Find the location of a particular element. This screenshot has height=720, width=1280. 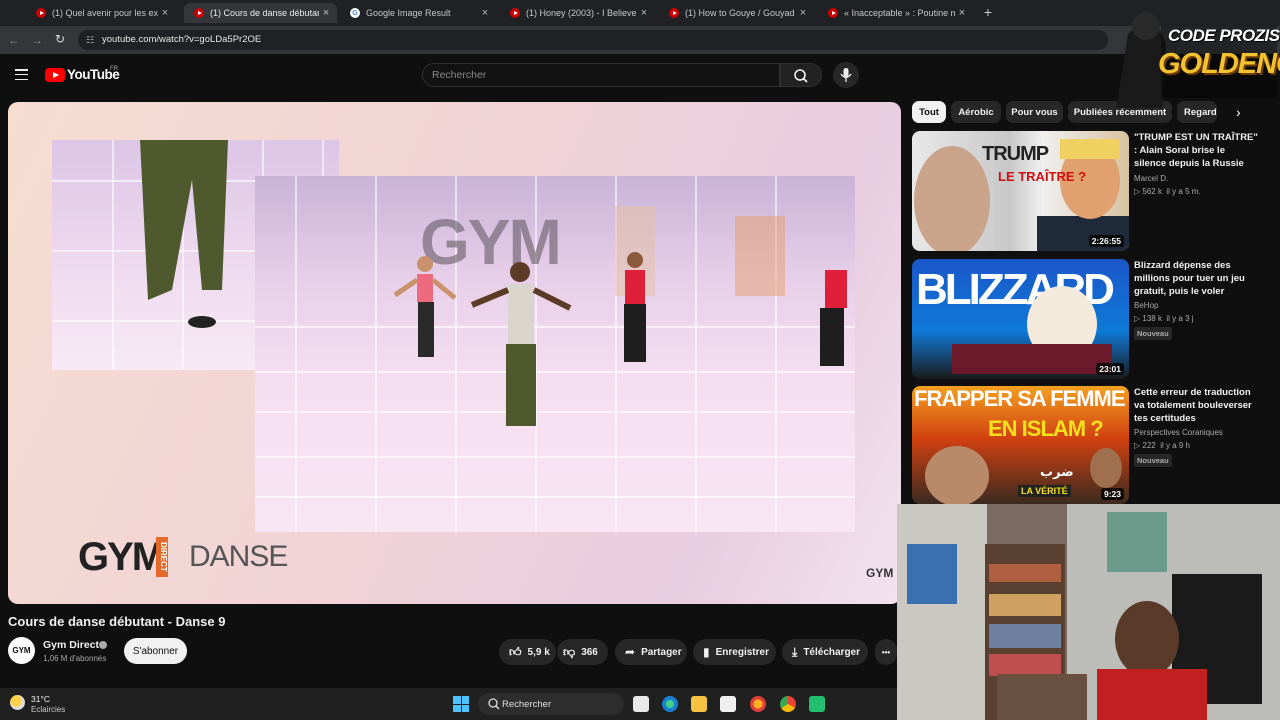

save-label: Enregistrer is located at coordinates (742, 652).